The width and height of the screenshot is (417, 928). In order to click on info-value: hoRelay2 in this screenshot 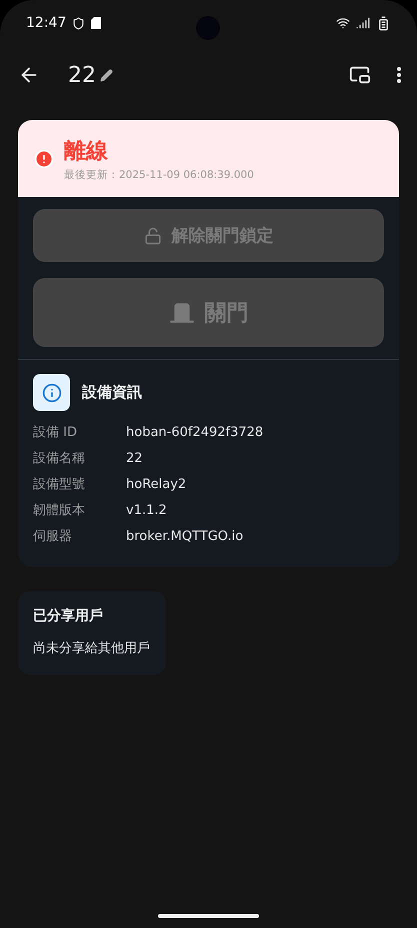, I will do `click(156, 484)`.